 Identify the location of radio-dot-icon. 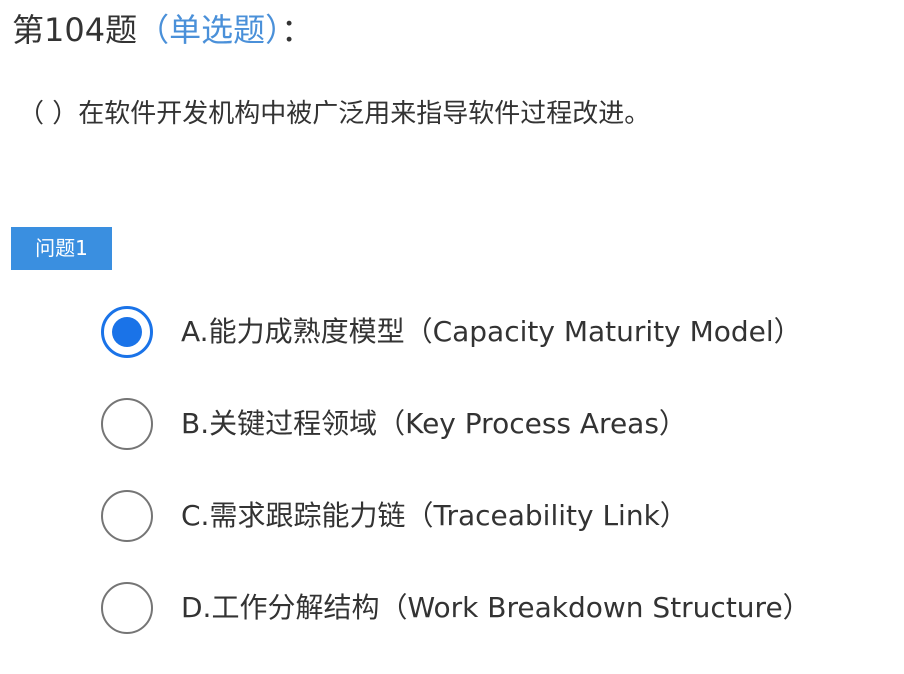
(127, 332).